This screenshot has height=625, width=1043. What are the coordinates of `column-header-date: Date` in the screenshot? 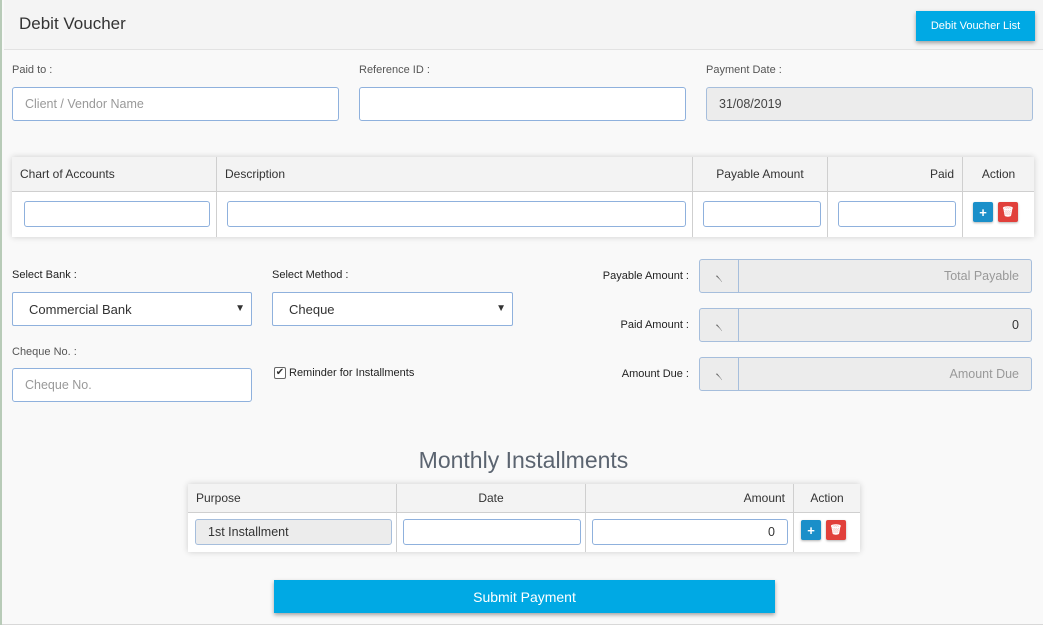 It's located at (491, 498).